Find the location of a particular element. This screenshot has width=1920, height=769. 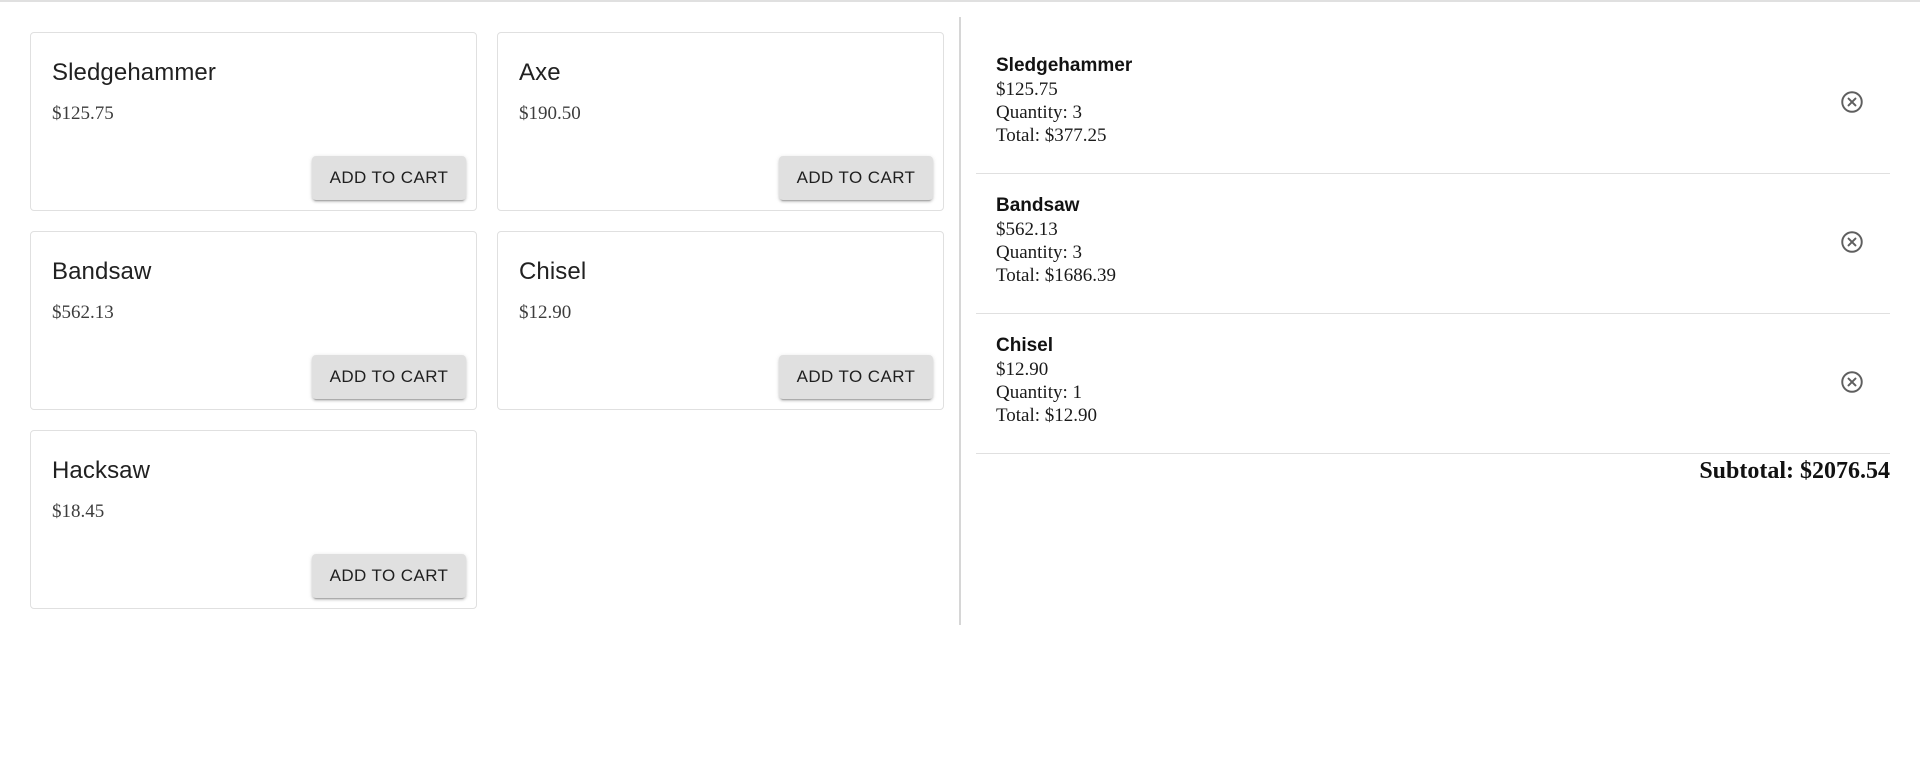

top-divider is located at coordinates (960, 1).